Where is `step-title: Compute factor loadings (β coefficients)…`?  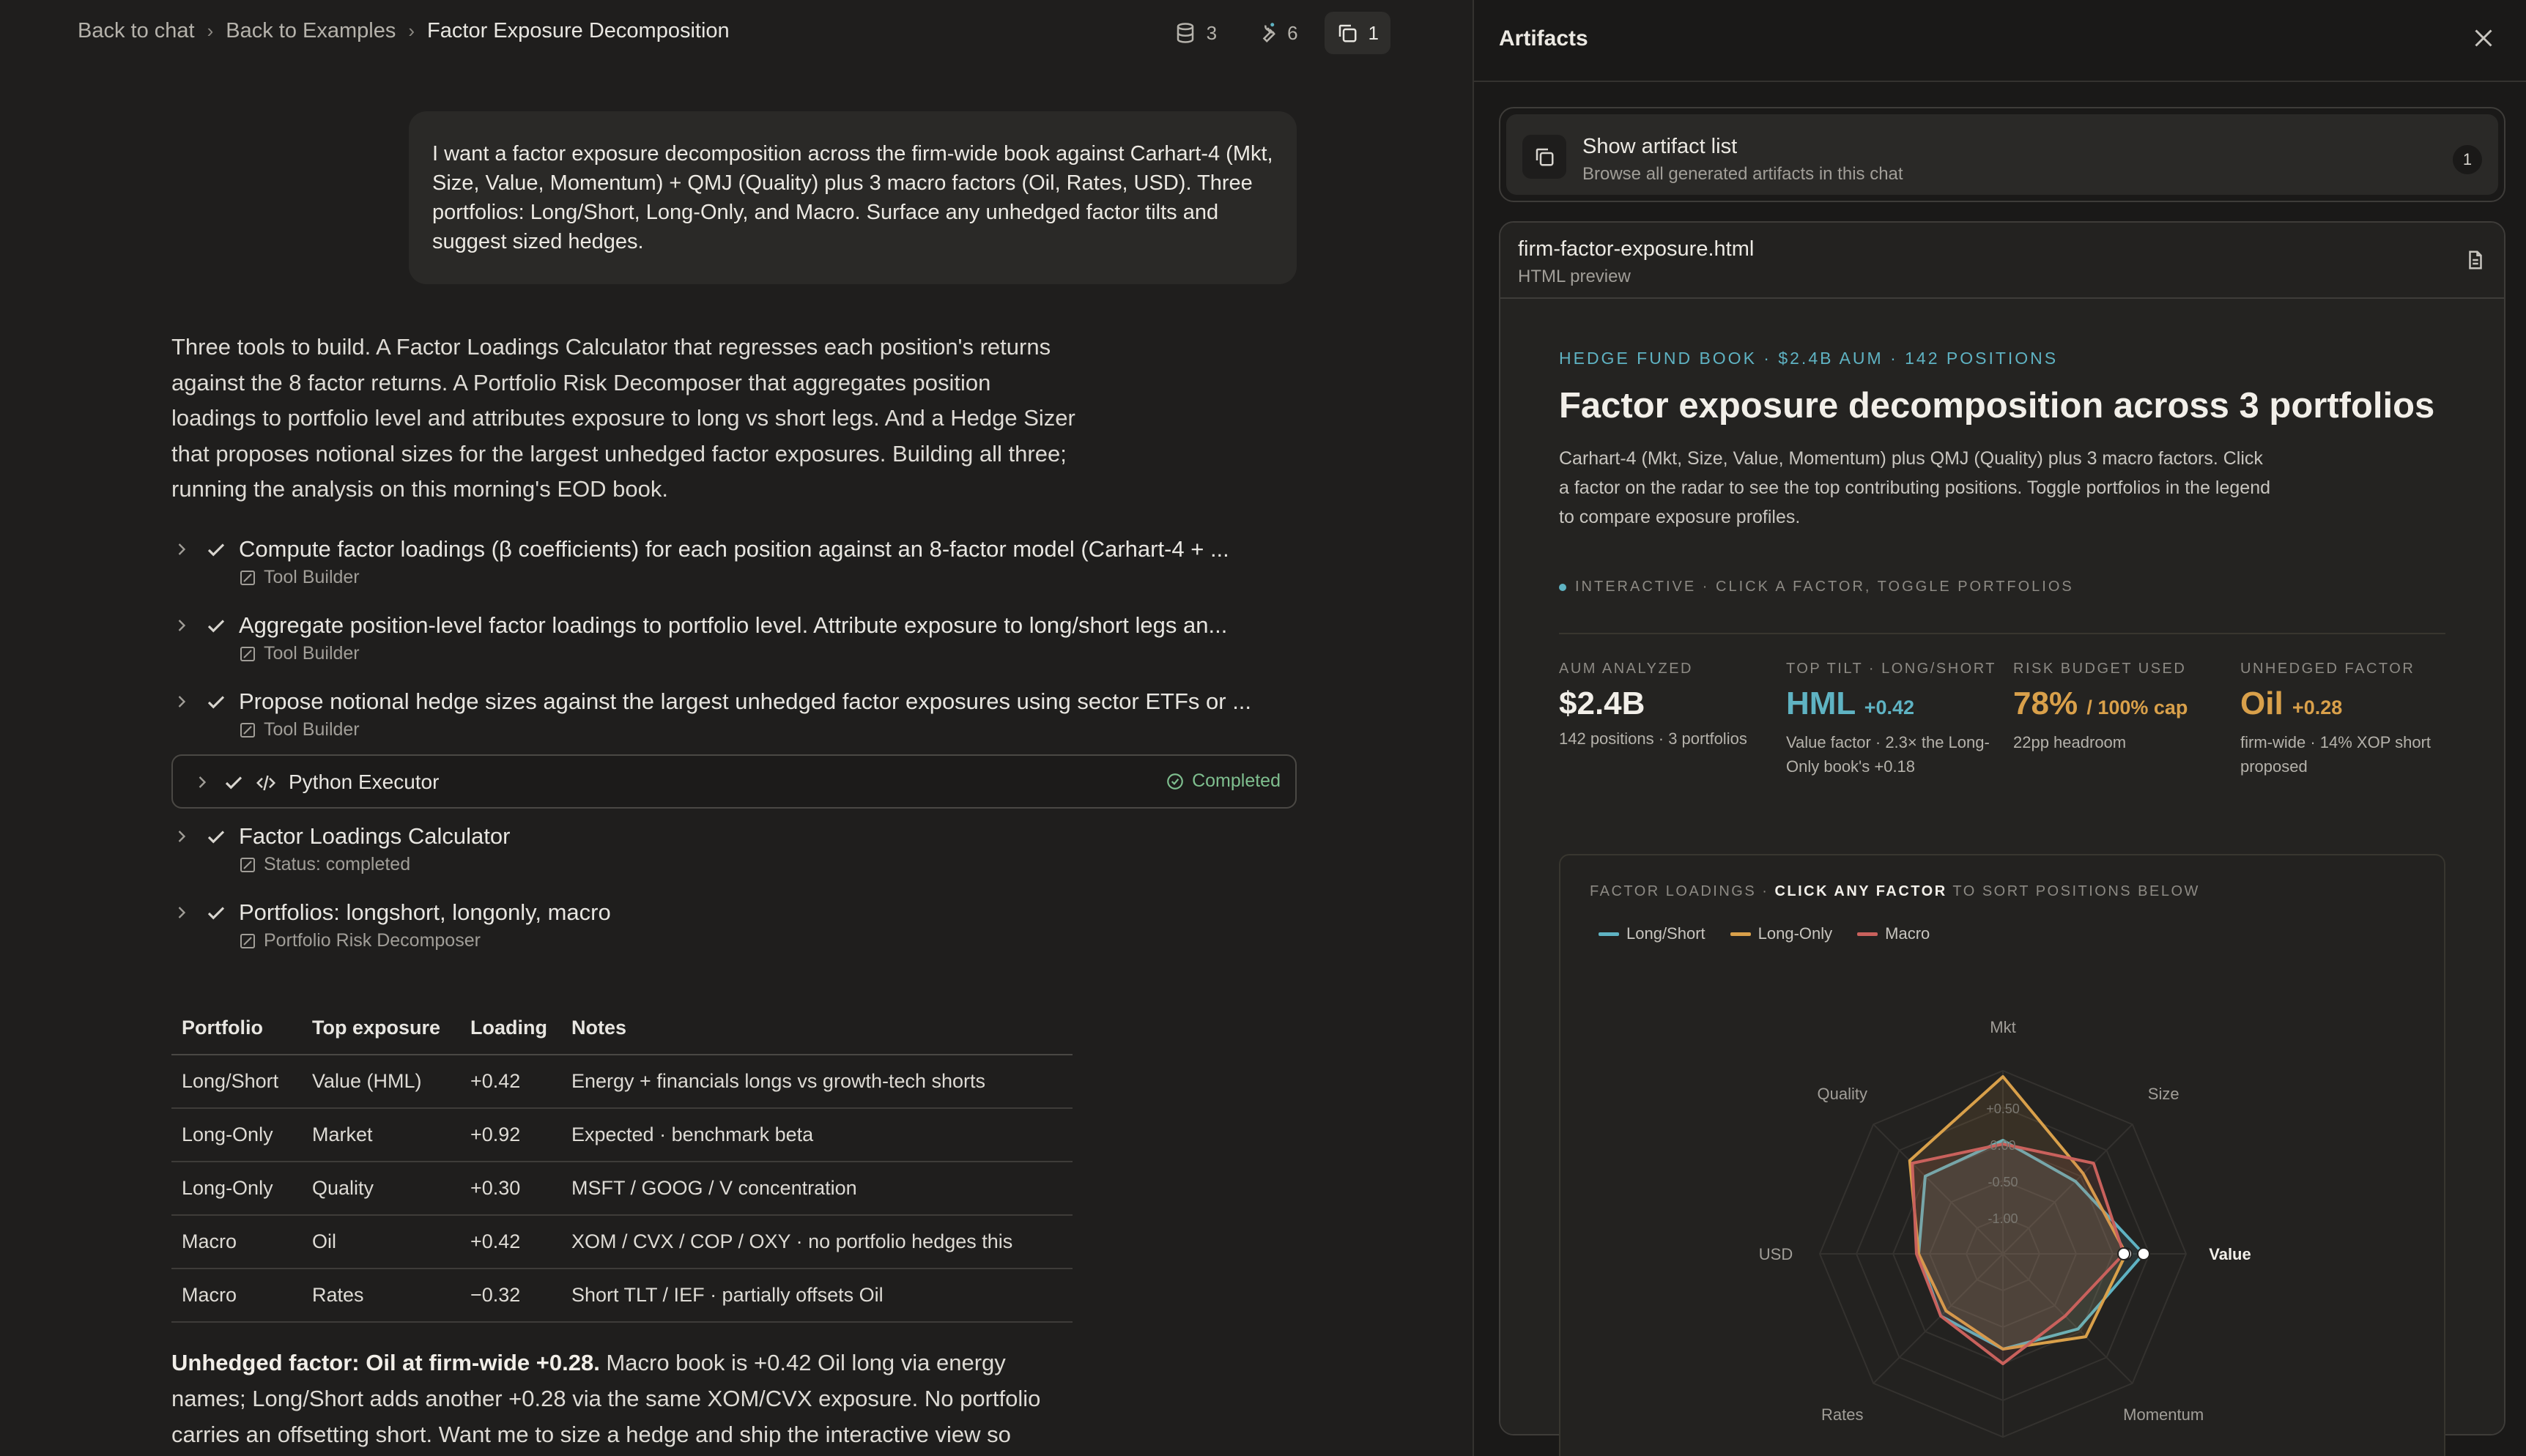
step-title: Compute factor loadings (β coefficients)… is located at coordinates (734, 549).